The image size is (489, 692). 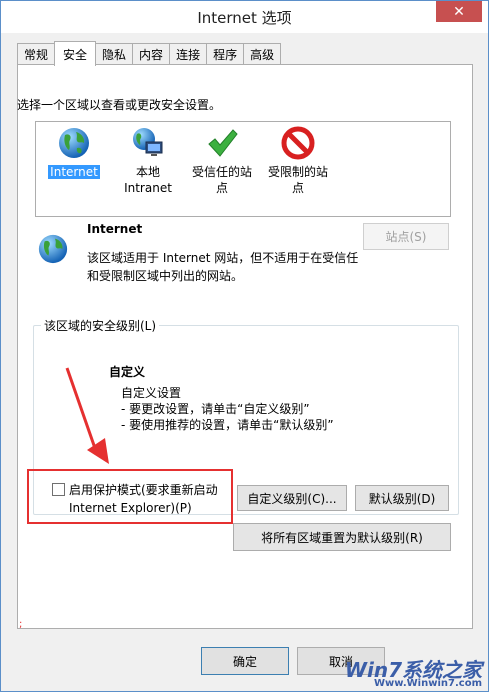 I want to click on zone-info-title: Internet, so click(x=115, y=229).